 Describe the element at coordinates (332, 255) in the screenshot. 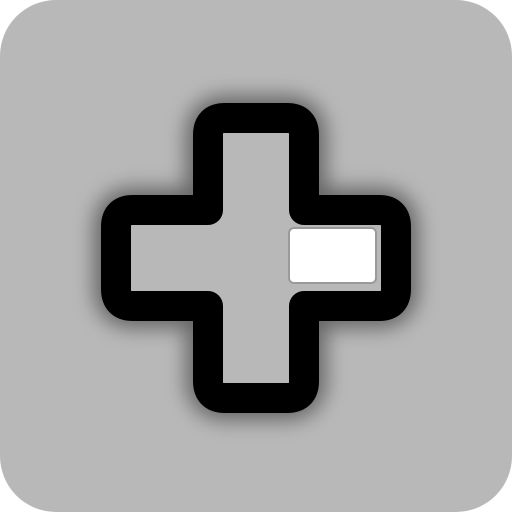

I see `dpad-right-pressed-highlight` at that location.